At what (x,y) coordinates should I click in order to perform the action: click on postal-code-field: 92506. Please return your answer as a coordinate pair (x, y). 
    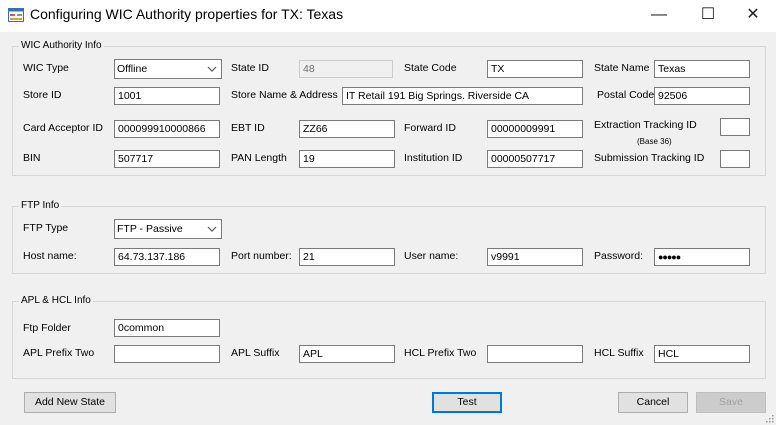
    Looking at the image, I should click on (702, 96).